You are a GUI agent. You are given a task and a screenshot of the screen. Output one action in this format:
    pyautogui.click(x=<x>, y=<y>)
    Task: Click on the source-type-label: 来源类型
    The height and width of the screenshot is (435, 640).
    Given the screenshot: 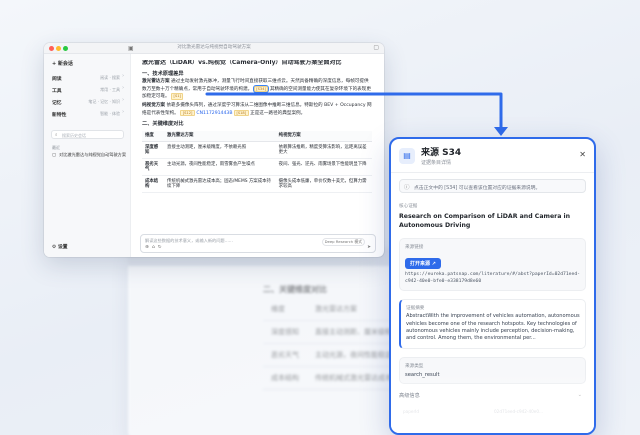 What is the action you would take?
    pyautogui.click(x=414, y=366)
    